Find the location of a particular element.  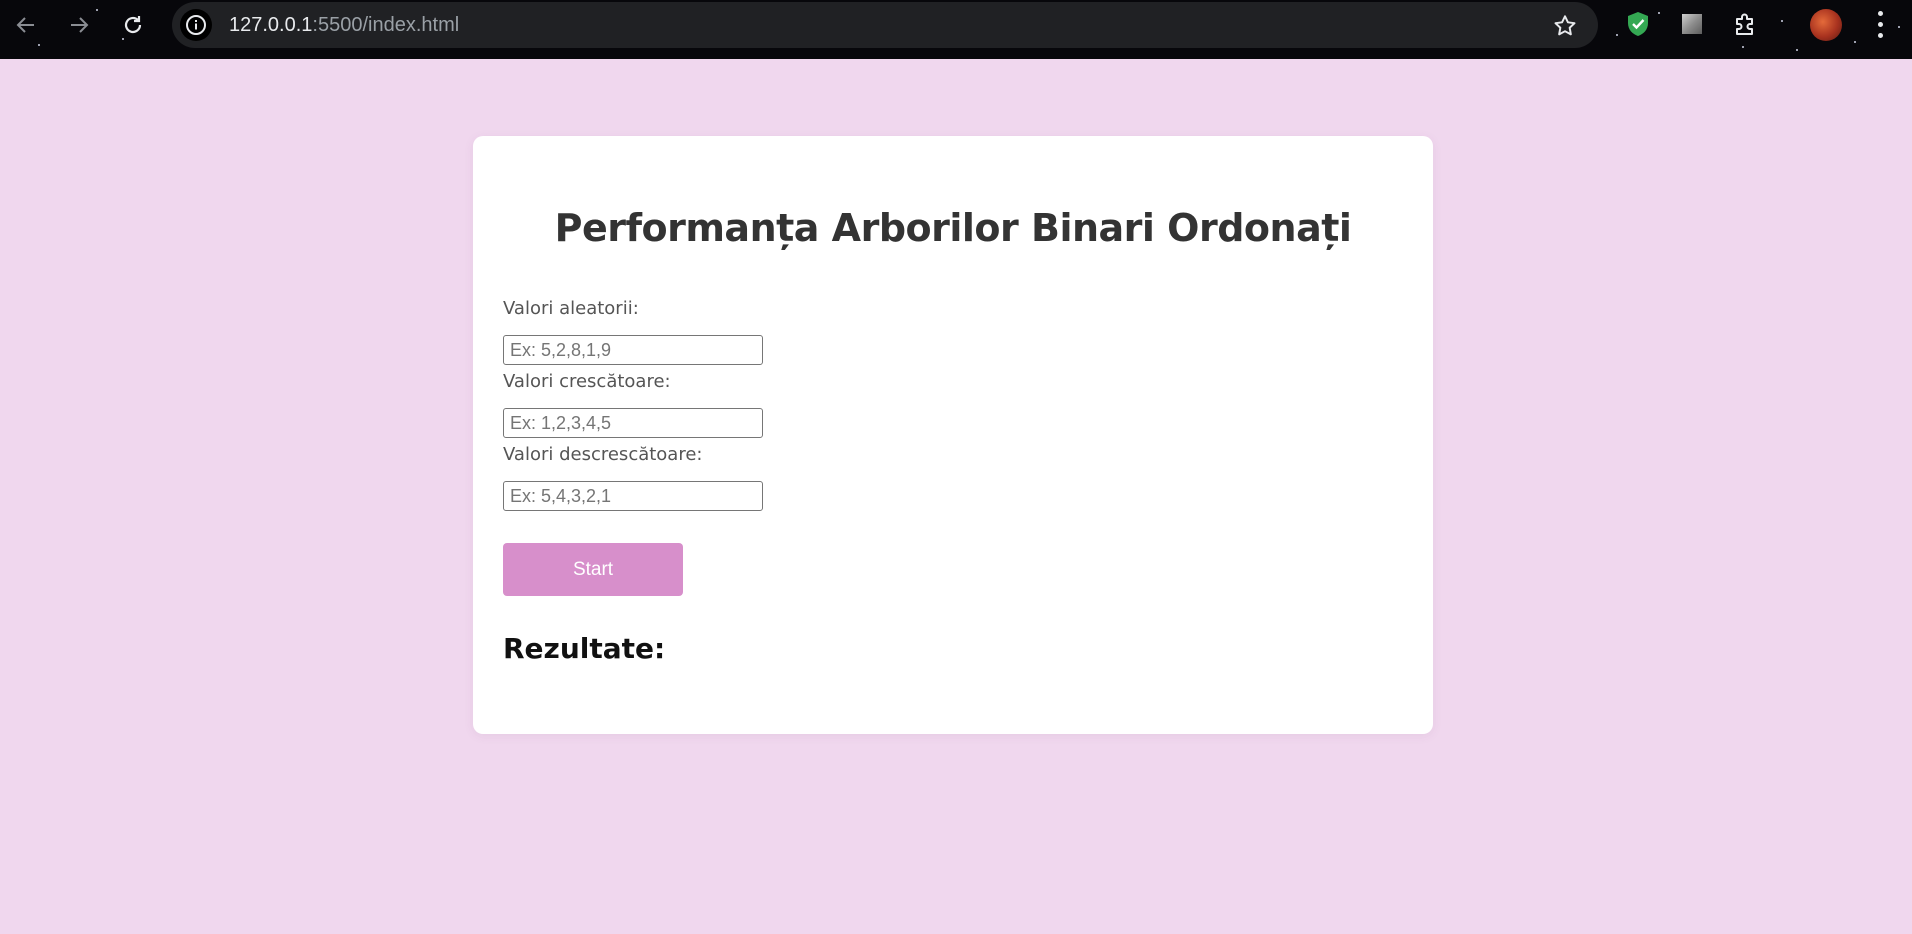

url-host: 127.0.0.1 is located at coordinates (271, 25).